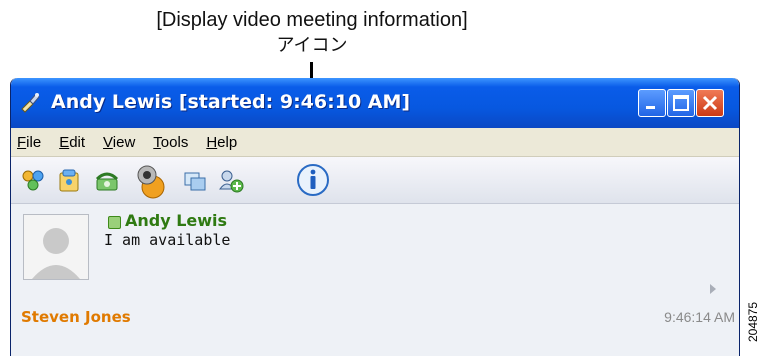  Describe the element at coordinates (114, 222) in the screenshot. I see `presence-status-icon` at that location.